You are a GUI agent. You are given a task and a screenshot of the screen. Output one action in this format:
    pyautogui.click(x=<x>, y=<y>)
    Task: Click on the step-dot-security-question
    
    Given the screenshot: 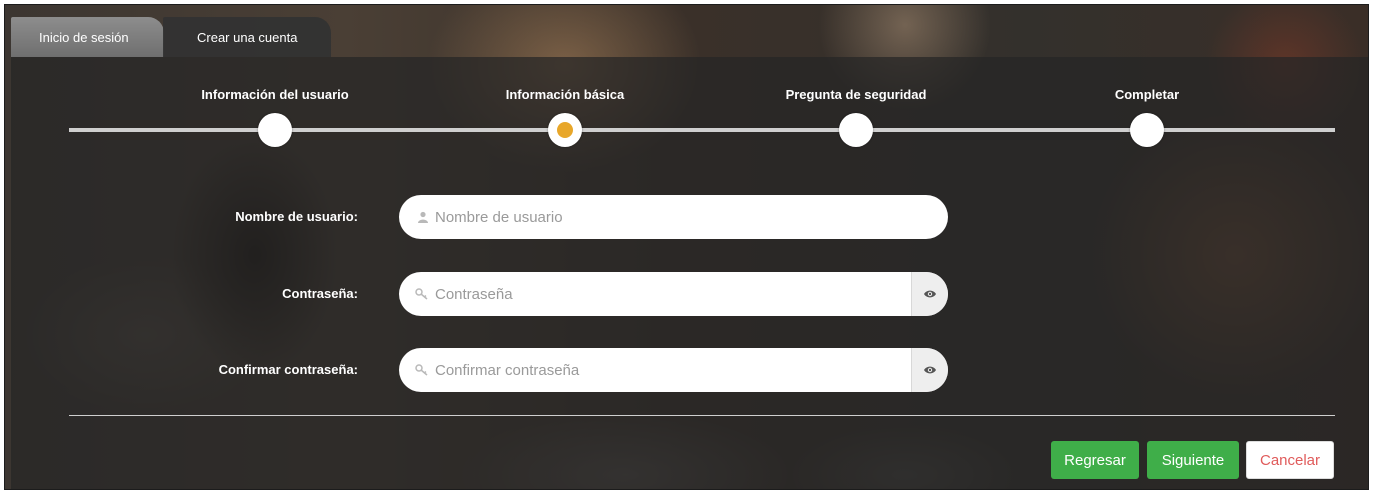 What is the action you would take?
    pyautogui.click(x=856, y=130)
    